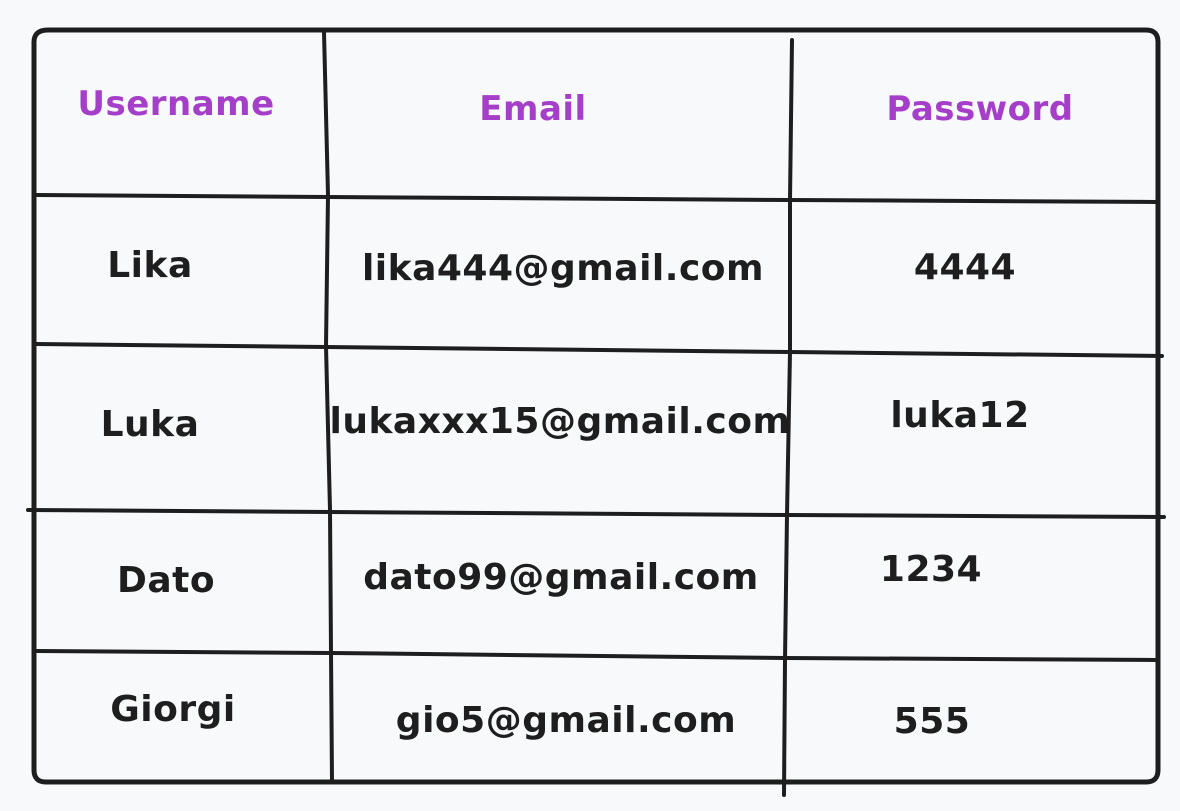 The height and width of the screenshot is (811, 1180). I want to click on header-username: Username, so click(176, 104).